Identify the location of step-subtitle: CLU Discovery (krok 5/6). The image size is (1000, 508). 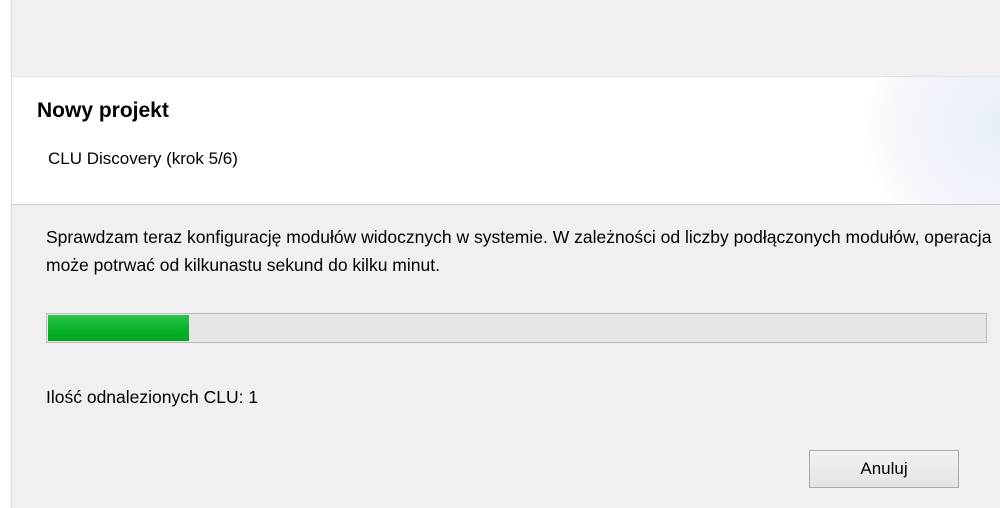
(143, 158).